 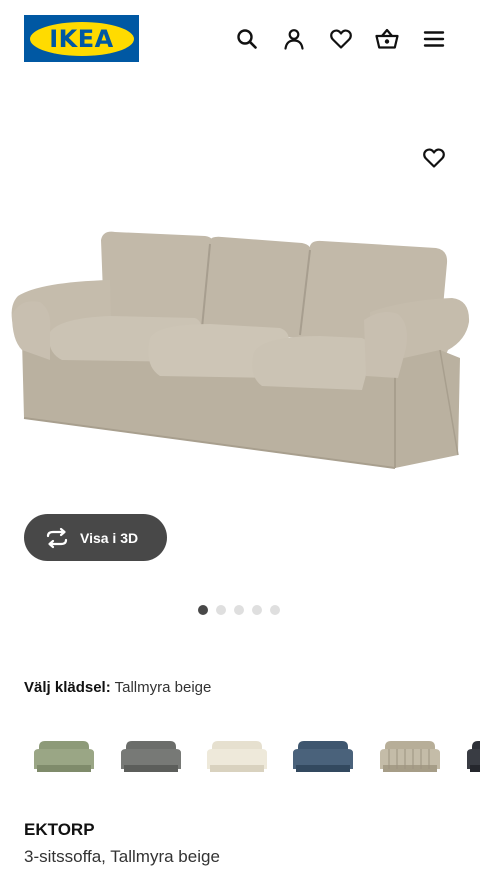 What do you see at coordinates (247, 39) in the screenshot?
I see `search-icon` at bounding box center [247, 39].